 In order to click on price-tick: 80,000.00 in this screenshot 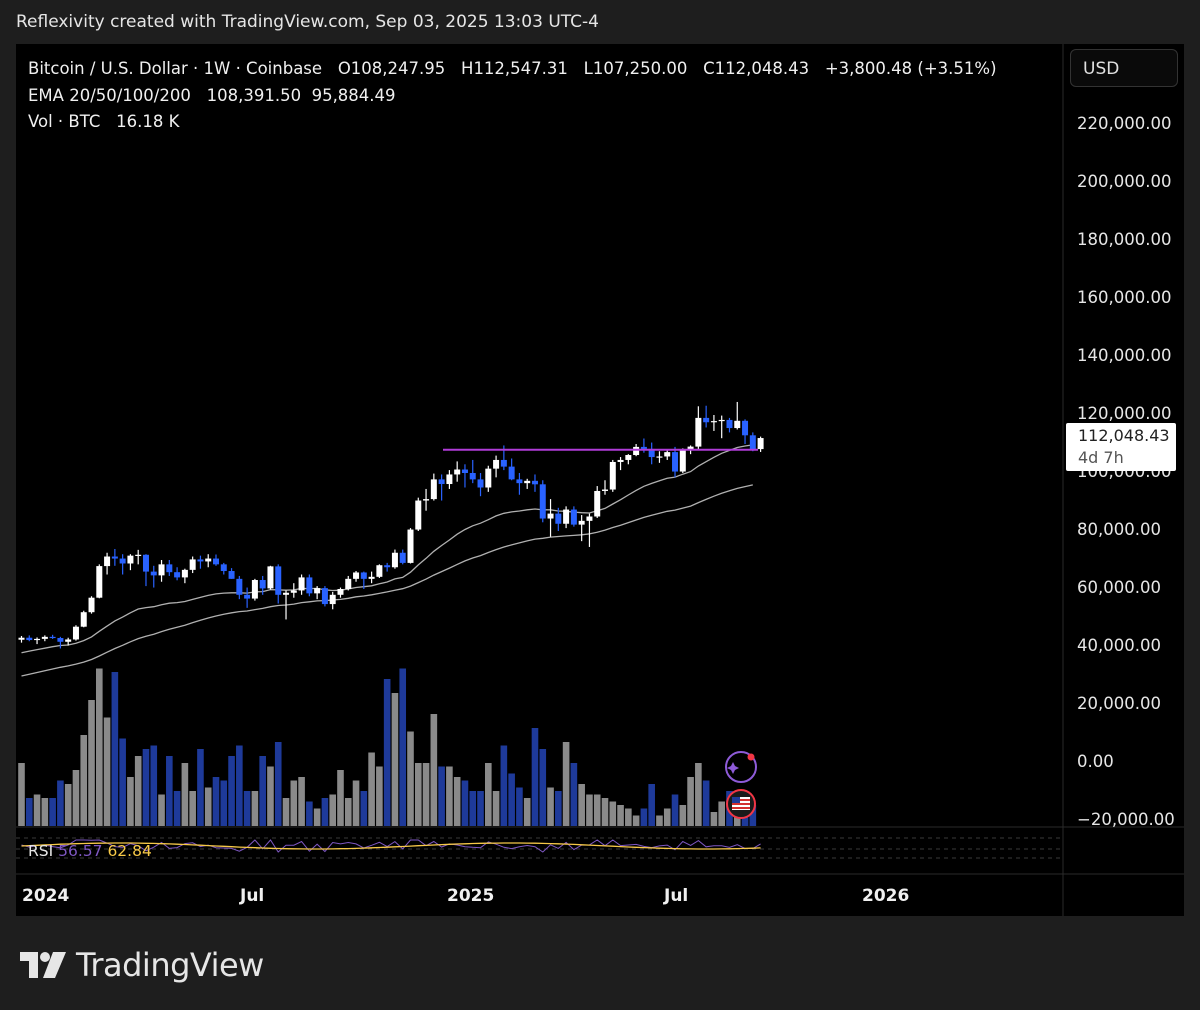, I will do `click(1119, 529)`.